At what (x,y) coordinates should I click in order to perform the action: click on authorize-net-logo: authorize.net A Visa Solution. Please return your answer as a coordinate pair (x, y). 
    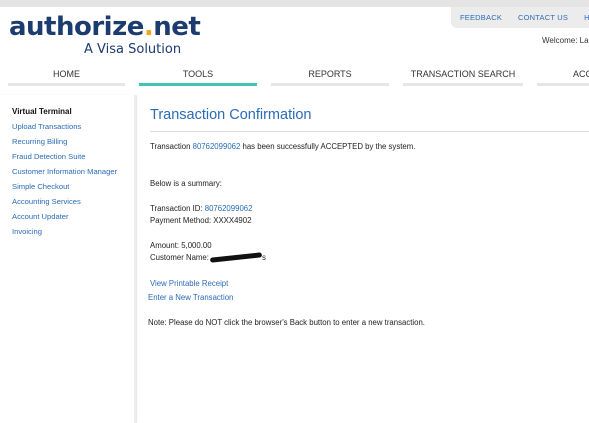
    Looking at the image, I should click on (105, 34).